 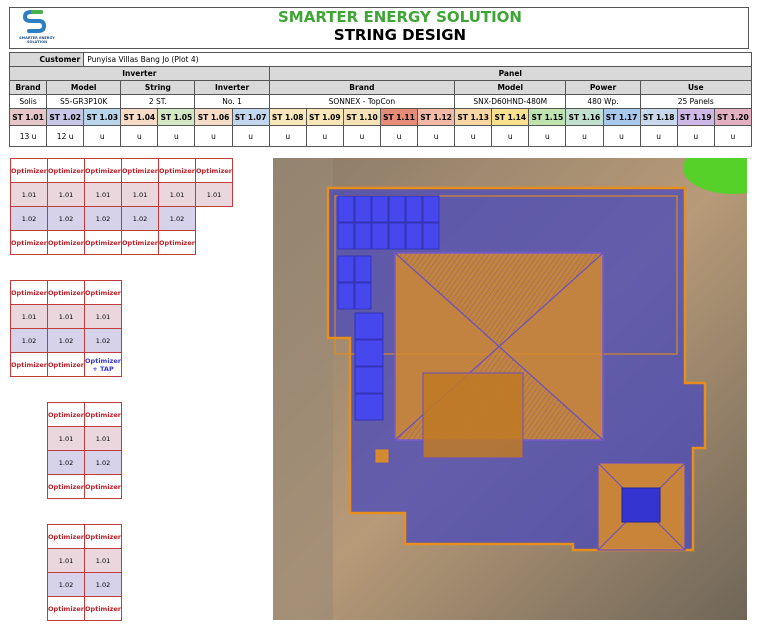 What do you see at coordinates (139, 73) in the screenshot?
I see `section-inverter: Inverter` at bounding box center [139, 73].